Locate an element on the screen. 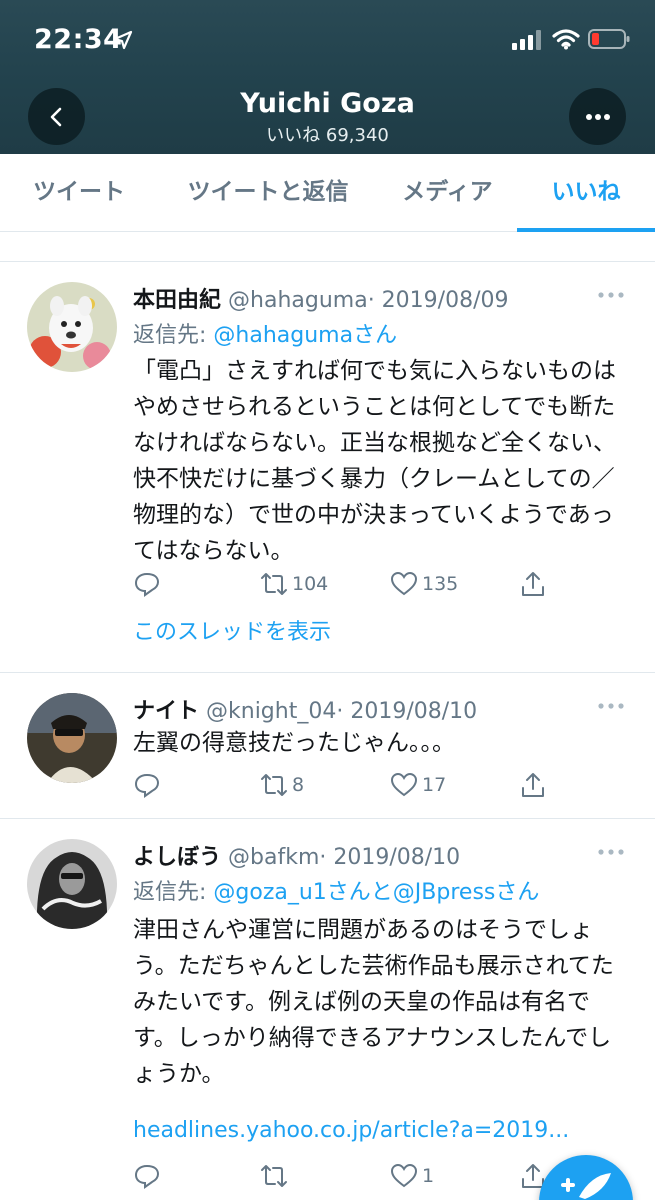 The height and width of the screenshot is (1200, 655). more-dots-icon is located at coordinates (597, 116).